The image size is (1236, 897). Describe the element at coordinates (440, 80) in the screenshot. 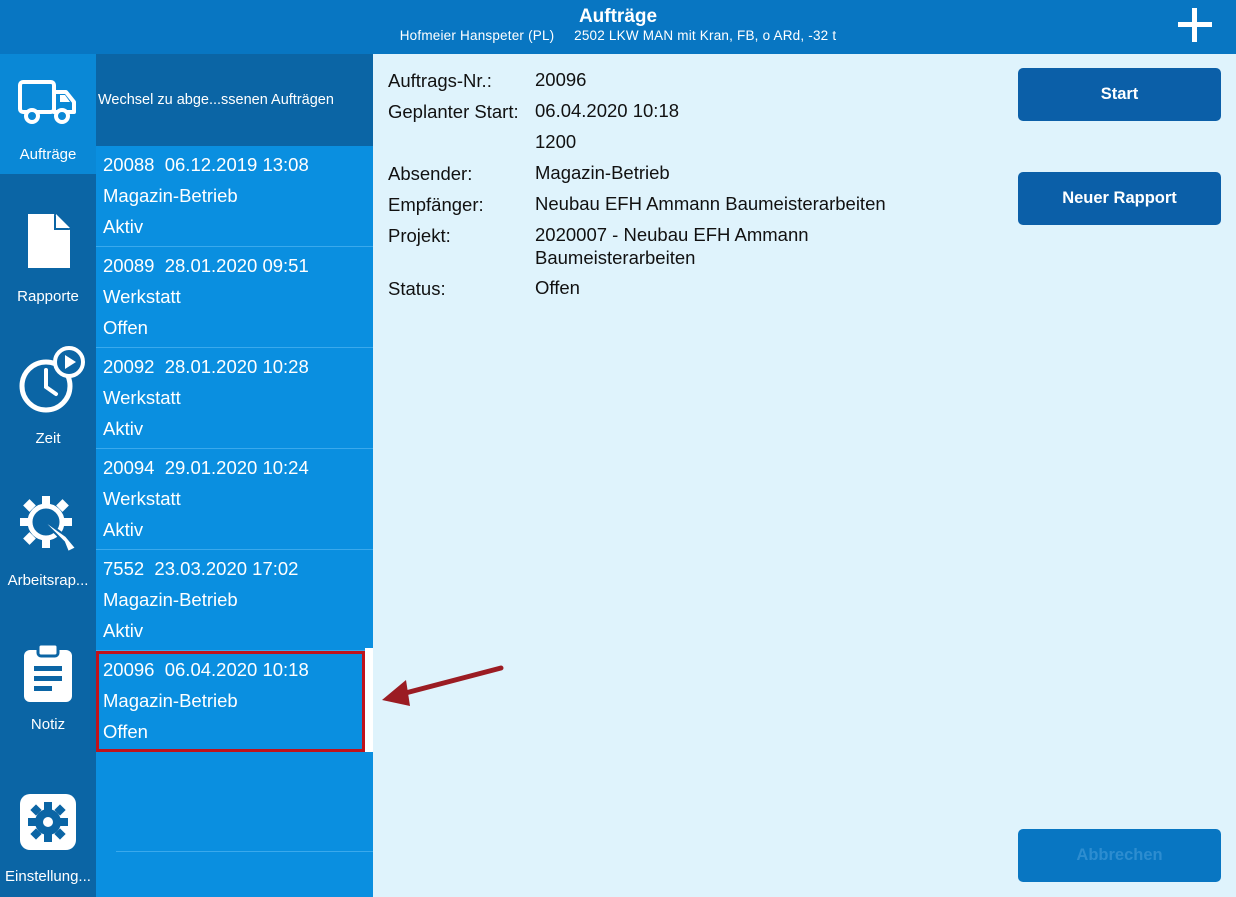

I see `order-no-label: Auftrags-Nr.:` at that location.